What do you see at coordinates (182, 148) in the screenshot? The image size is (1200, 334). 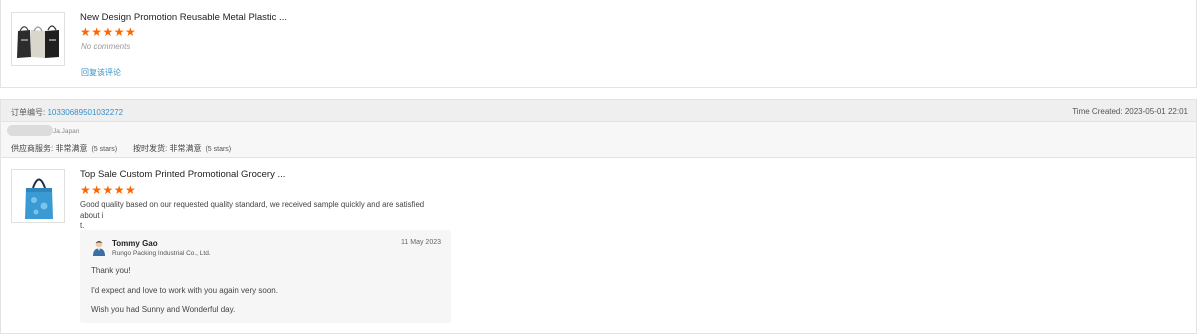 I see `ontime-shipping-rating: 按时发货: 非常满意 (5 stars)` at bounding box center [182, 148].